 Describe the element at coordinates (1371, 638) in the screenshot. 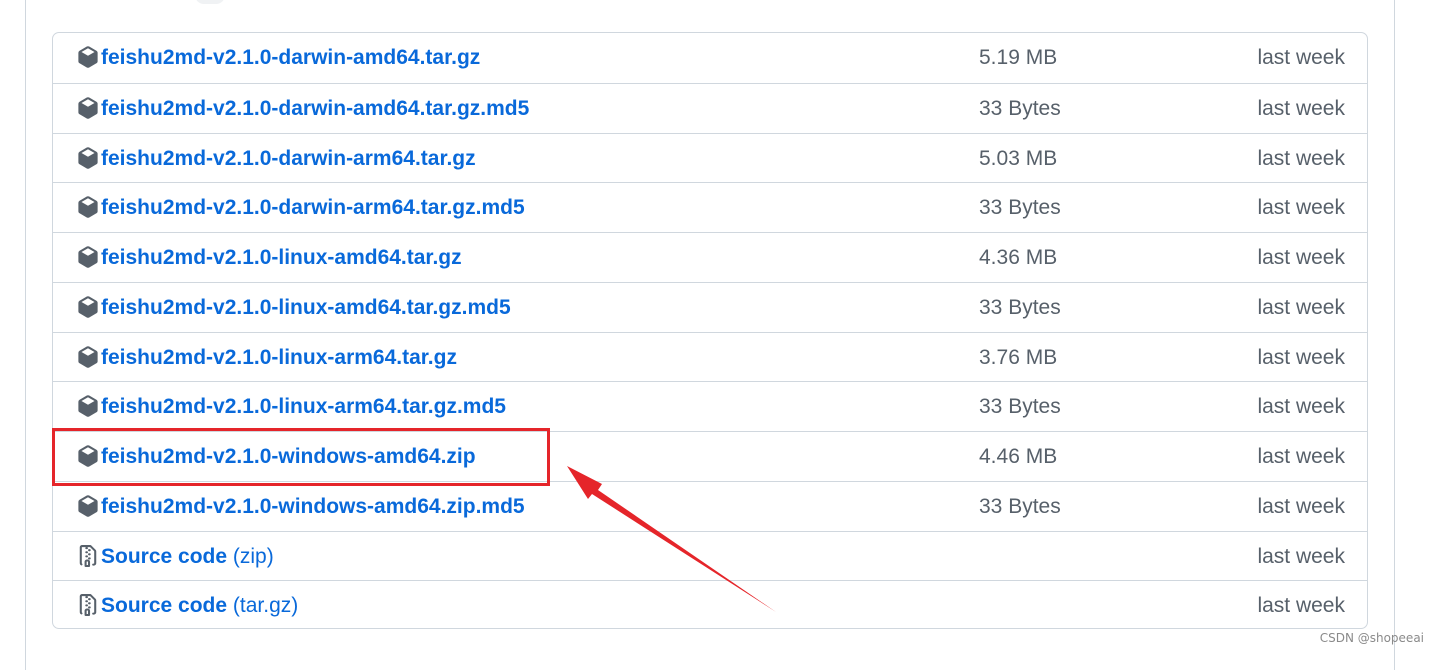

I see `watermark: CSDN @shopeeai` at that location.